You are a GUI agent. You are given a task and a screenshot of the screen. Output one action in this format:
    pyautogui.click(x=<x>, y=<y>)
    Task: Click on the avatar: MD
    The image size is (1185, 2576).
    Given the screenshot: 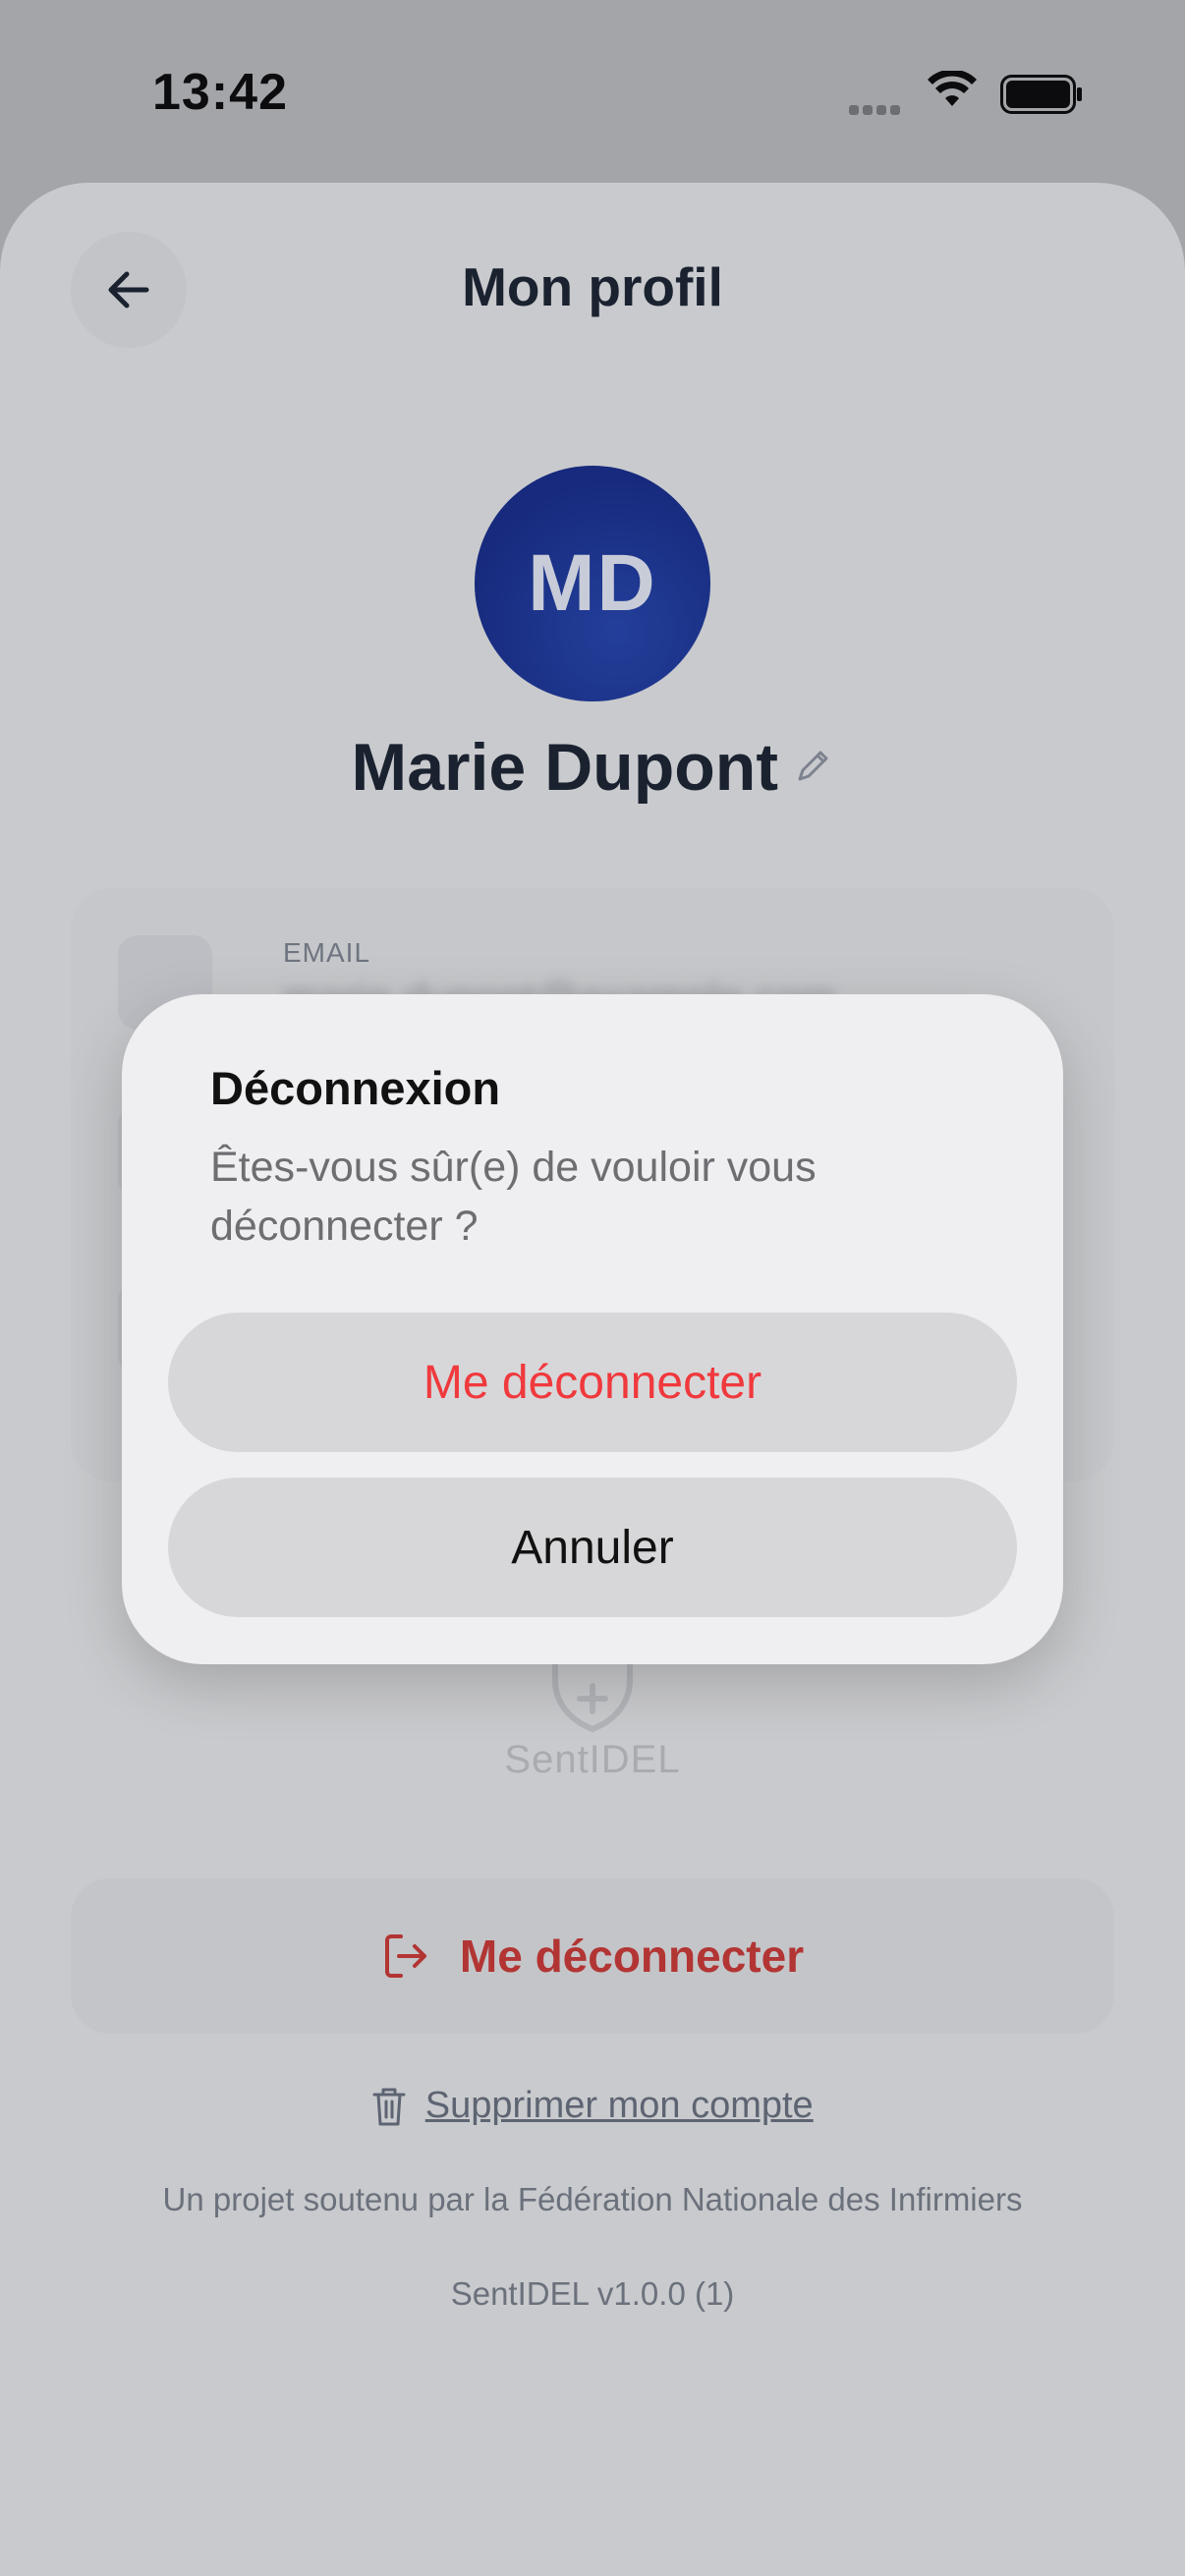 What is the action you would take?
    pyautogui.click(x=592, y=583)
    